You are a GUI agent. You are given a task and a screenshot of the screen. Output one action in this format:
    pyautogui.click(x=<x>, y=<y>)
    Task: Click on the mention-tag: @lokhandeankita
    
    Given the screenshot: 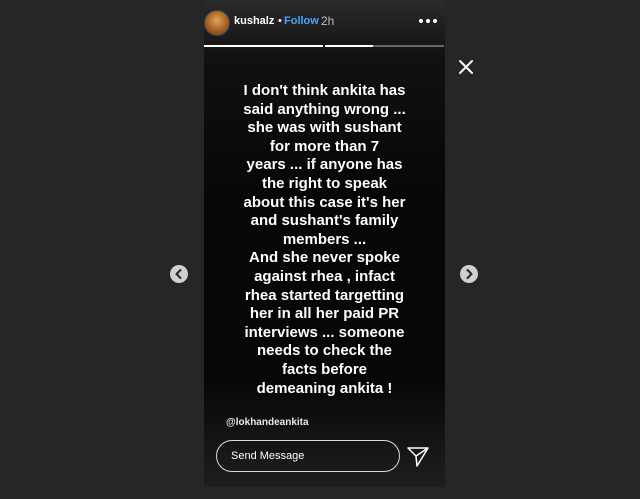 What is the action you would take?
    pyautogui.click(x=267, y=422)
    